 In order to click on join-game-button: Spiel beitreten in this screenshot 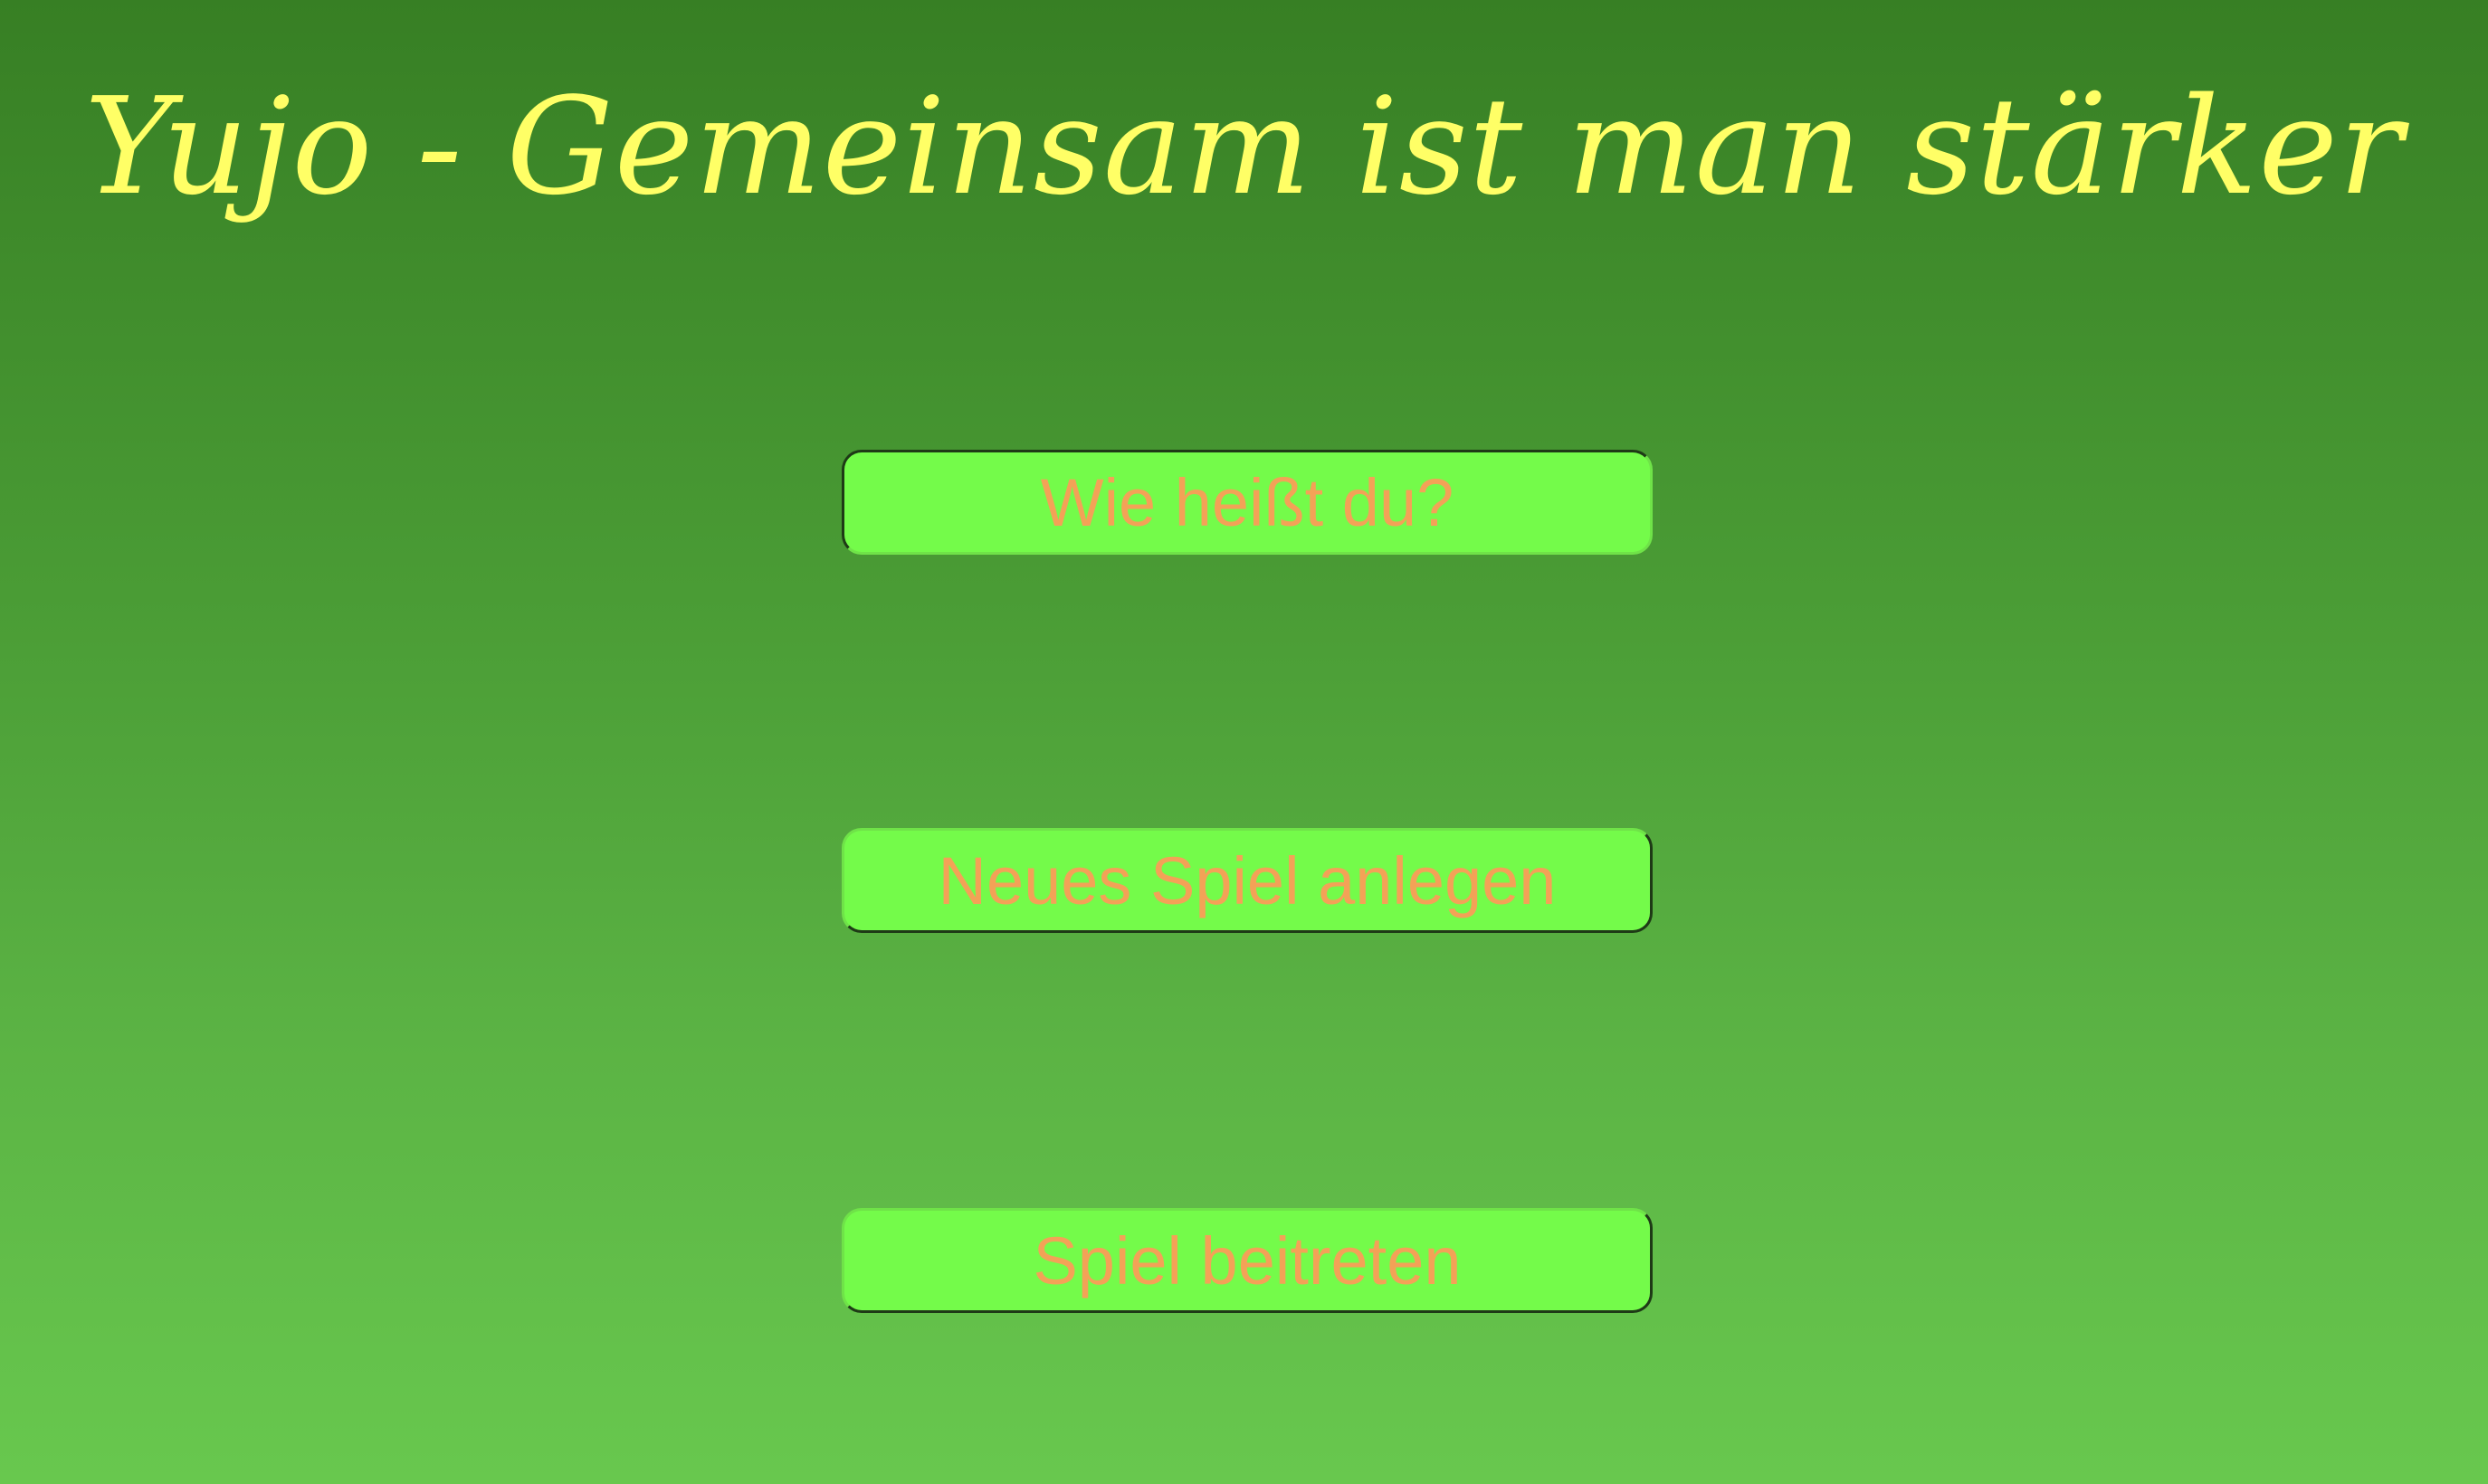, I will do `click(1247, 1260)`.